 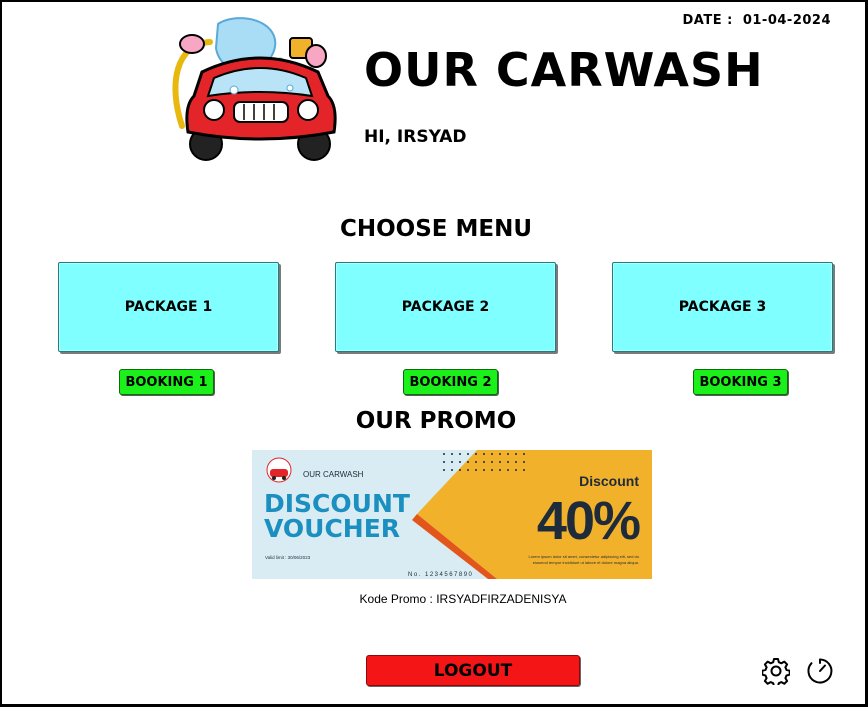 What do you see at coordinates (279, 470) in the screenshot?
I see `voucher-logo` at bounding box center [279, 470].